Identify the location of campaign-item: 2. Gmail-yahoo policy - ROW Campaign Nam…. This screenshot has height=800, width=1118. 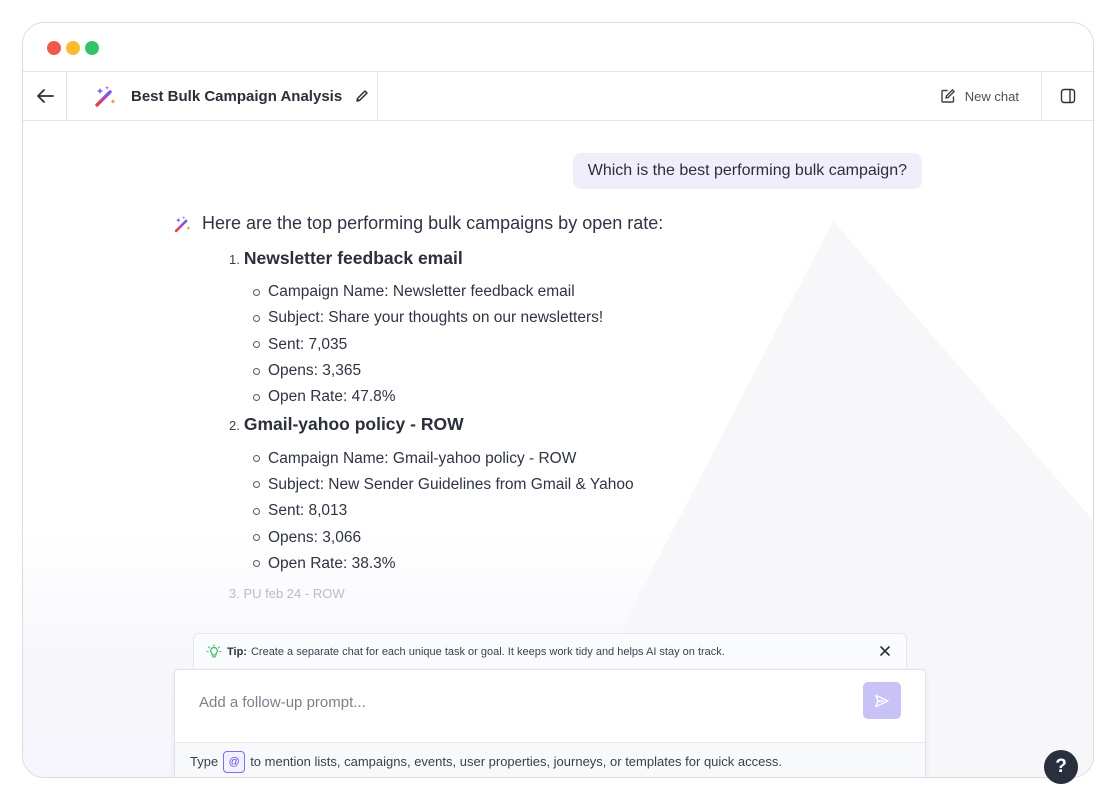
(561, 495).